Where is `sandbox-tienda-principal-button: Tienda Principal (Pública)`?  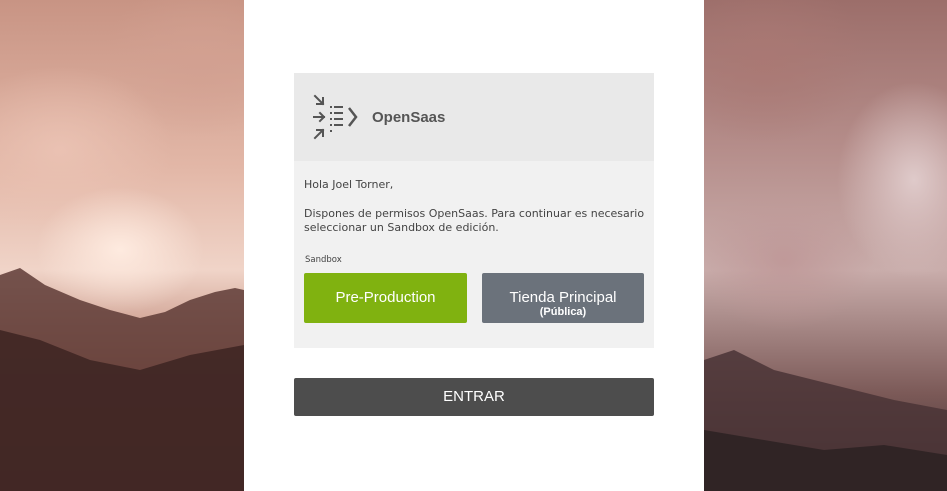
sandbox-tienda-principal-button: Tienda Principal (Pública) is located at coordinates (563, 298).